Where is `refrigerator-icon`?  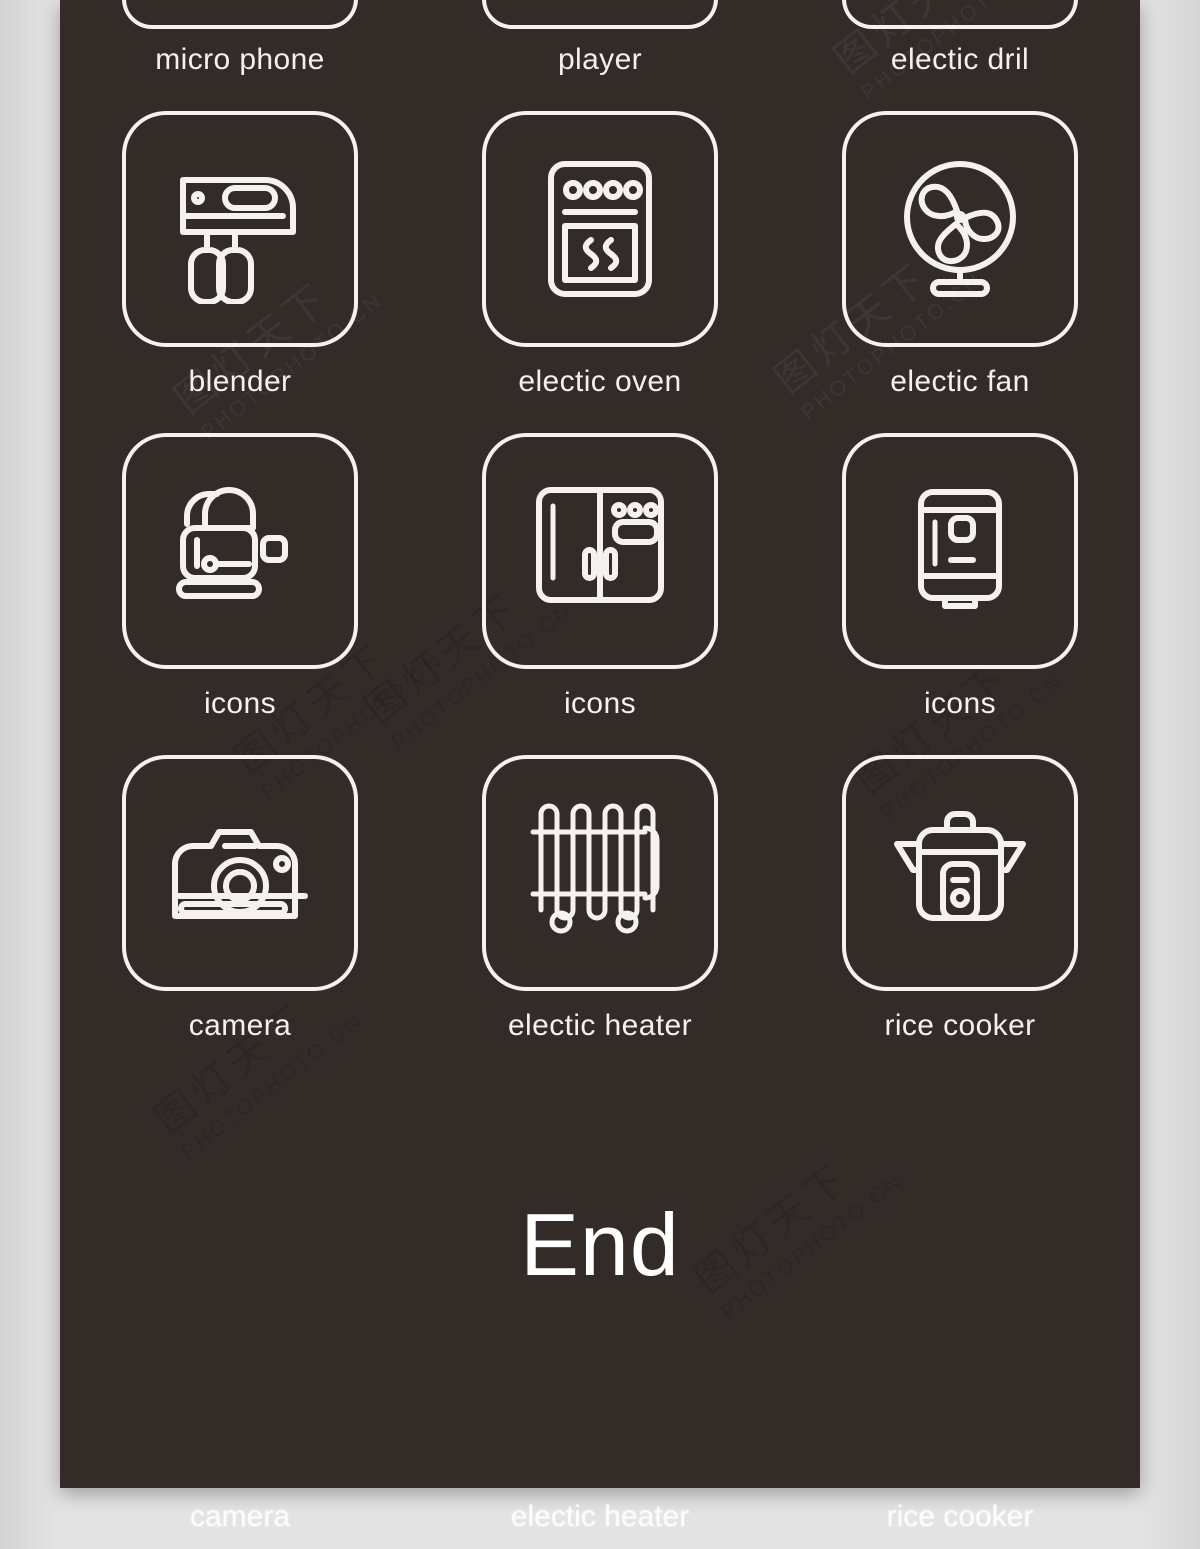
refrigerator-icon is located at coordinates (600, 545).